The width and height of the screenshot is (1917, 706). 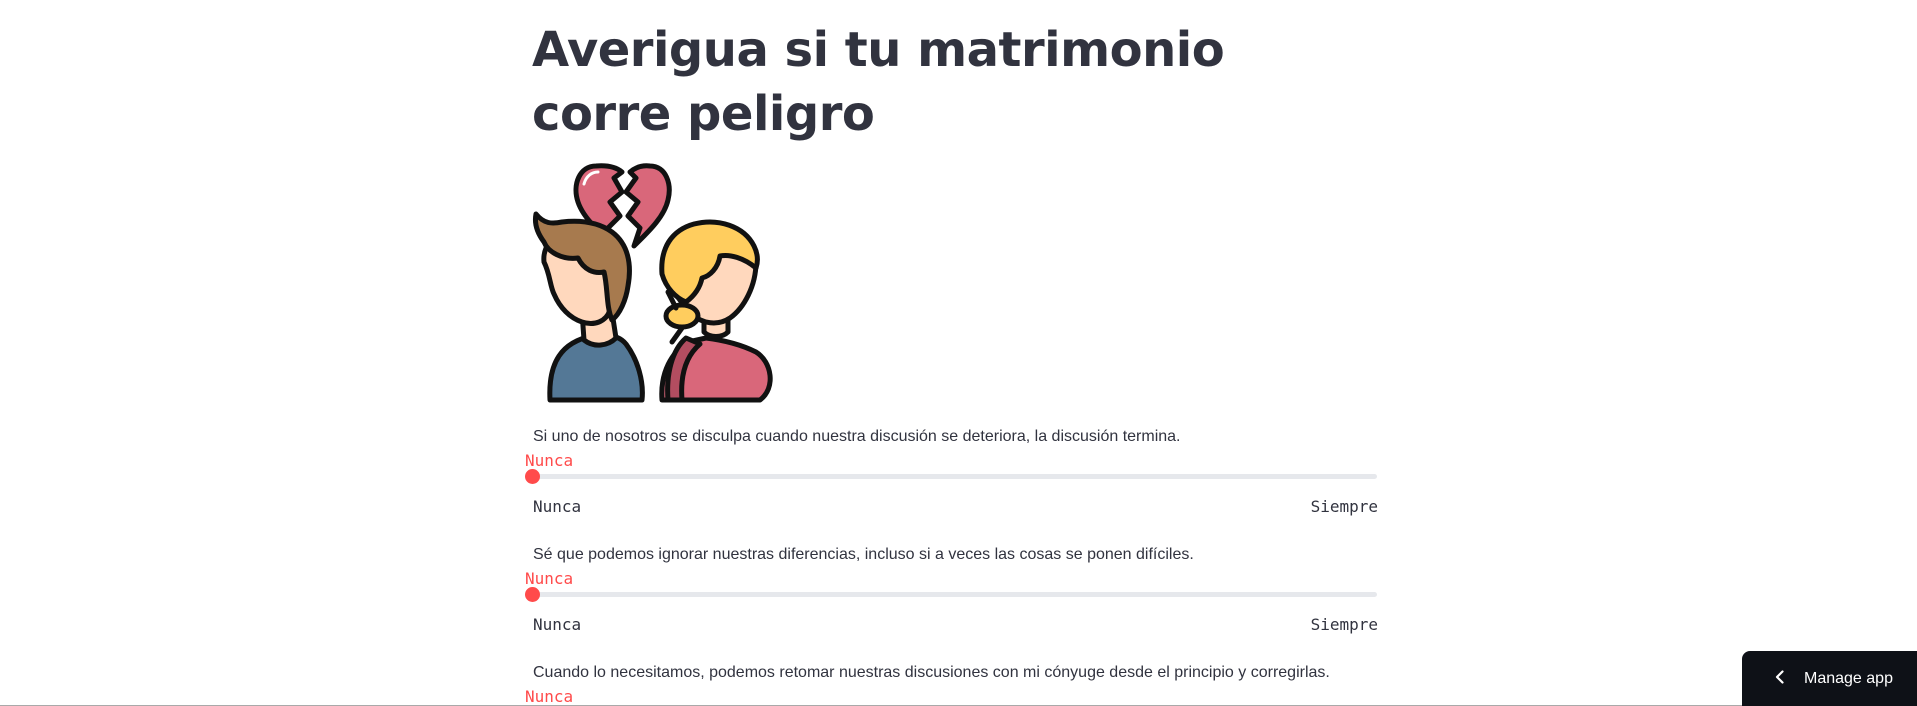 I want to click on broken-heart-couple-illustration, so click(x=653, y=283).